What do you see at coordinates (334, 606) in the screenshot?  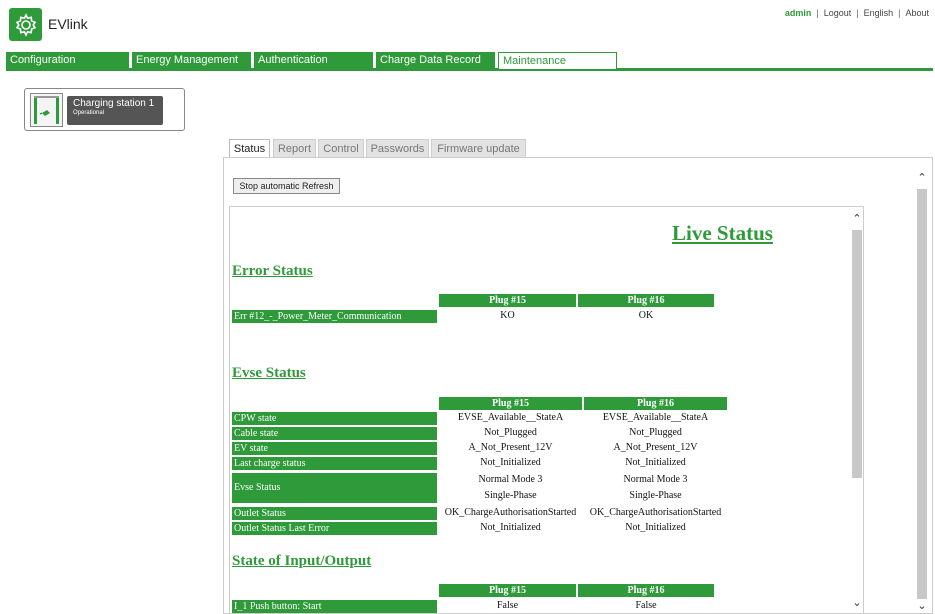 I see `table-row-label: I_1 Push button: Start` at bounding box center [334, 606].